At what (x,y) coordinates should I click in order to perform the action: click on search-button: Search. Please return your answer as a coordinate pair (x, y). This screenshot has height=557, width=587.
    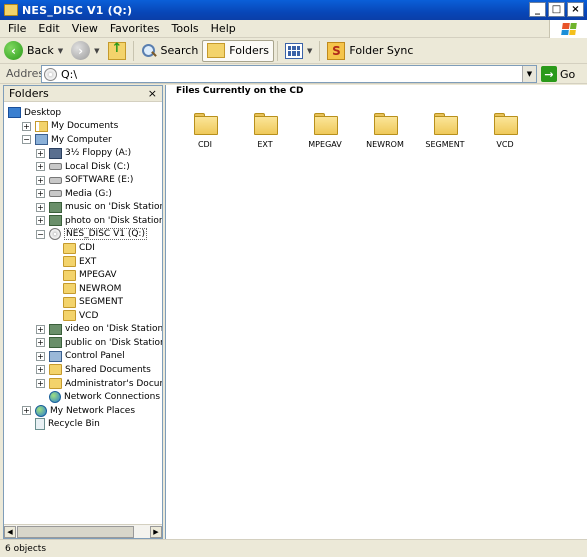
    Looking at the image, I should click on (170, 51).